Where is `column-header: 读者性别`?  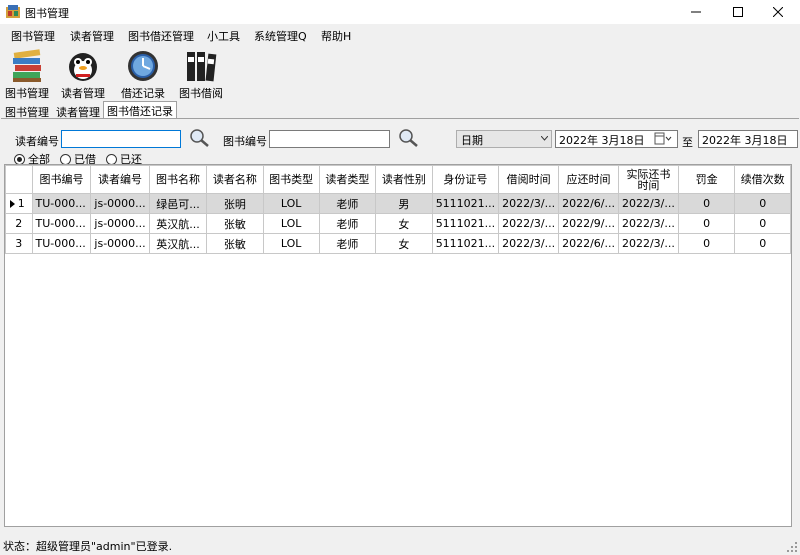
column-header: 读者性别 is located at coordinates (404, 179).